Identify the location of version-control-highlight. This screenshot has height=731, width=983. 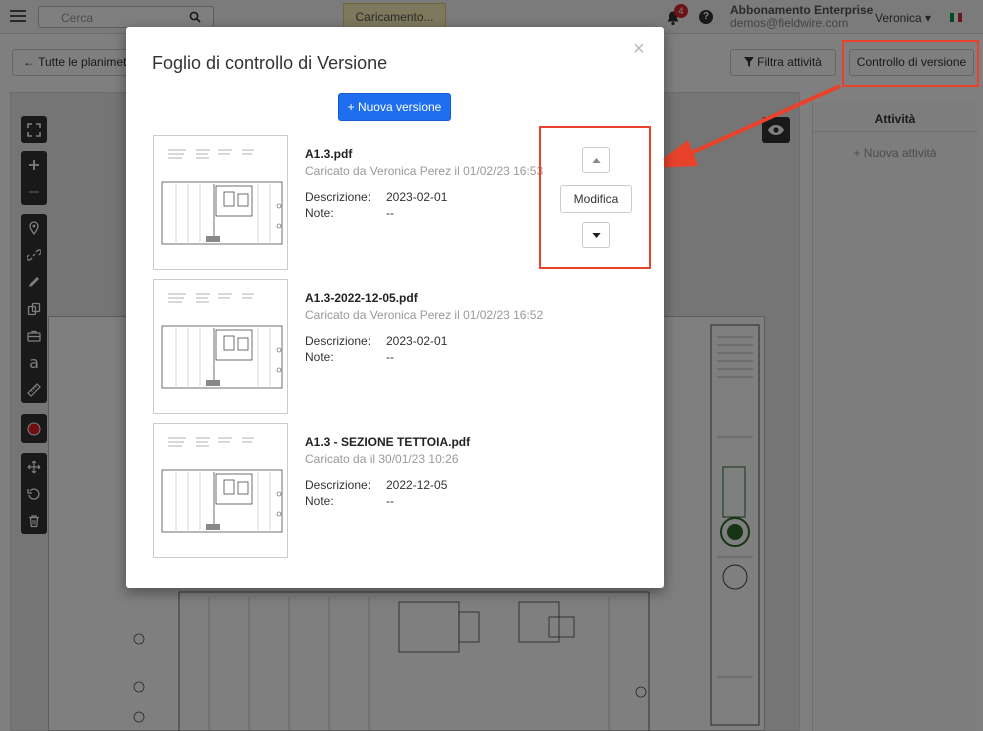
(910, 63).